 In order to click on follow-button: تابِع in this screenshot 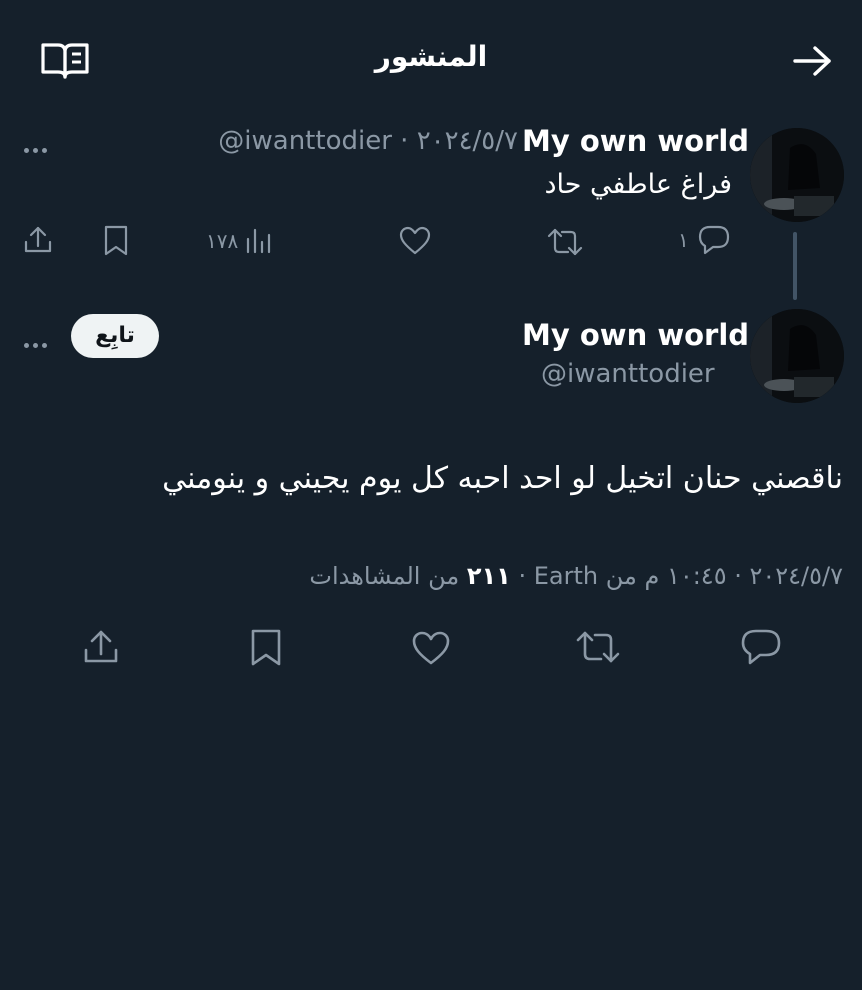, I will do `click(115, 336)`.